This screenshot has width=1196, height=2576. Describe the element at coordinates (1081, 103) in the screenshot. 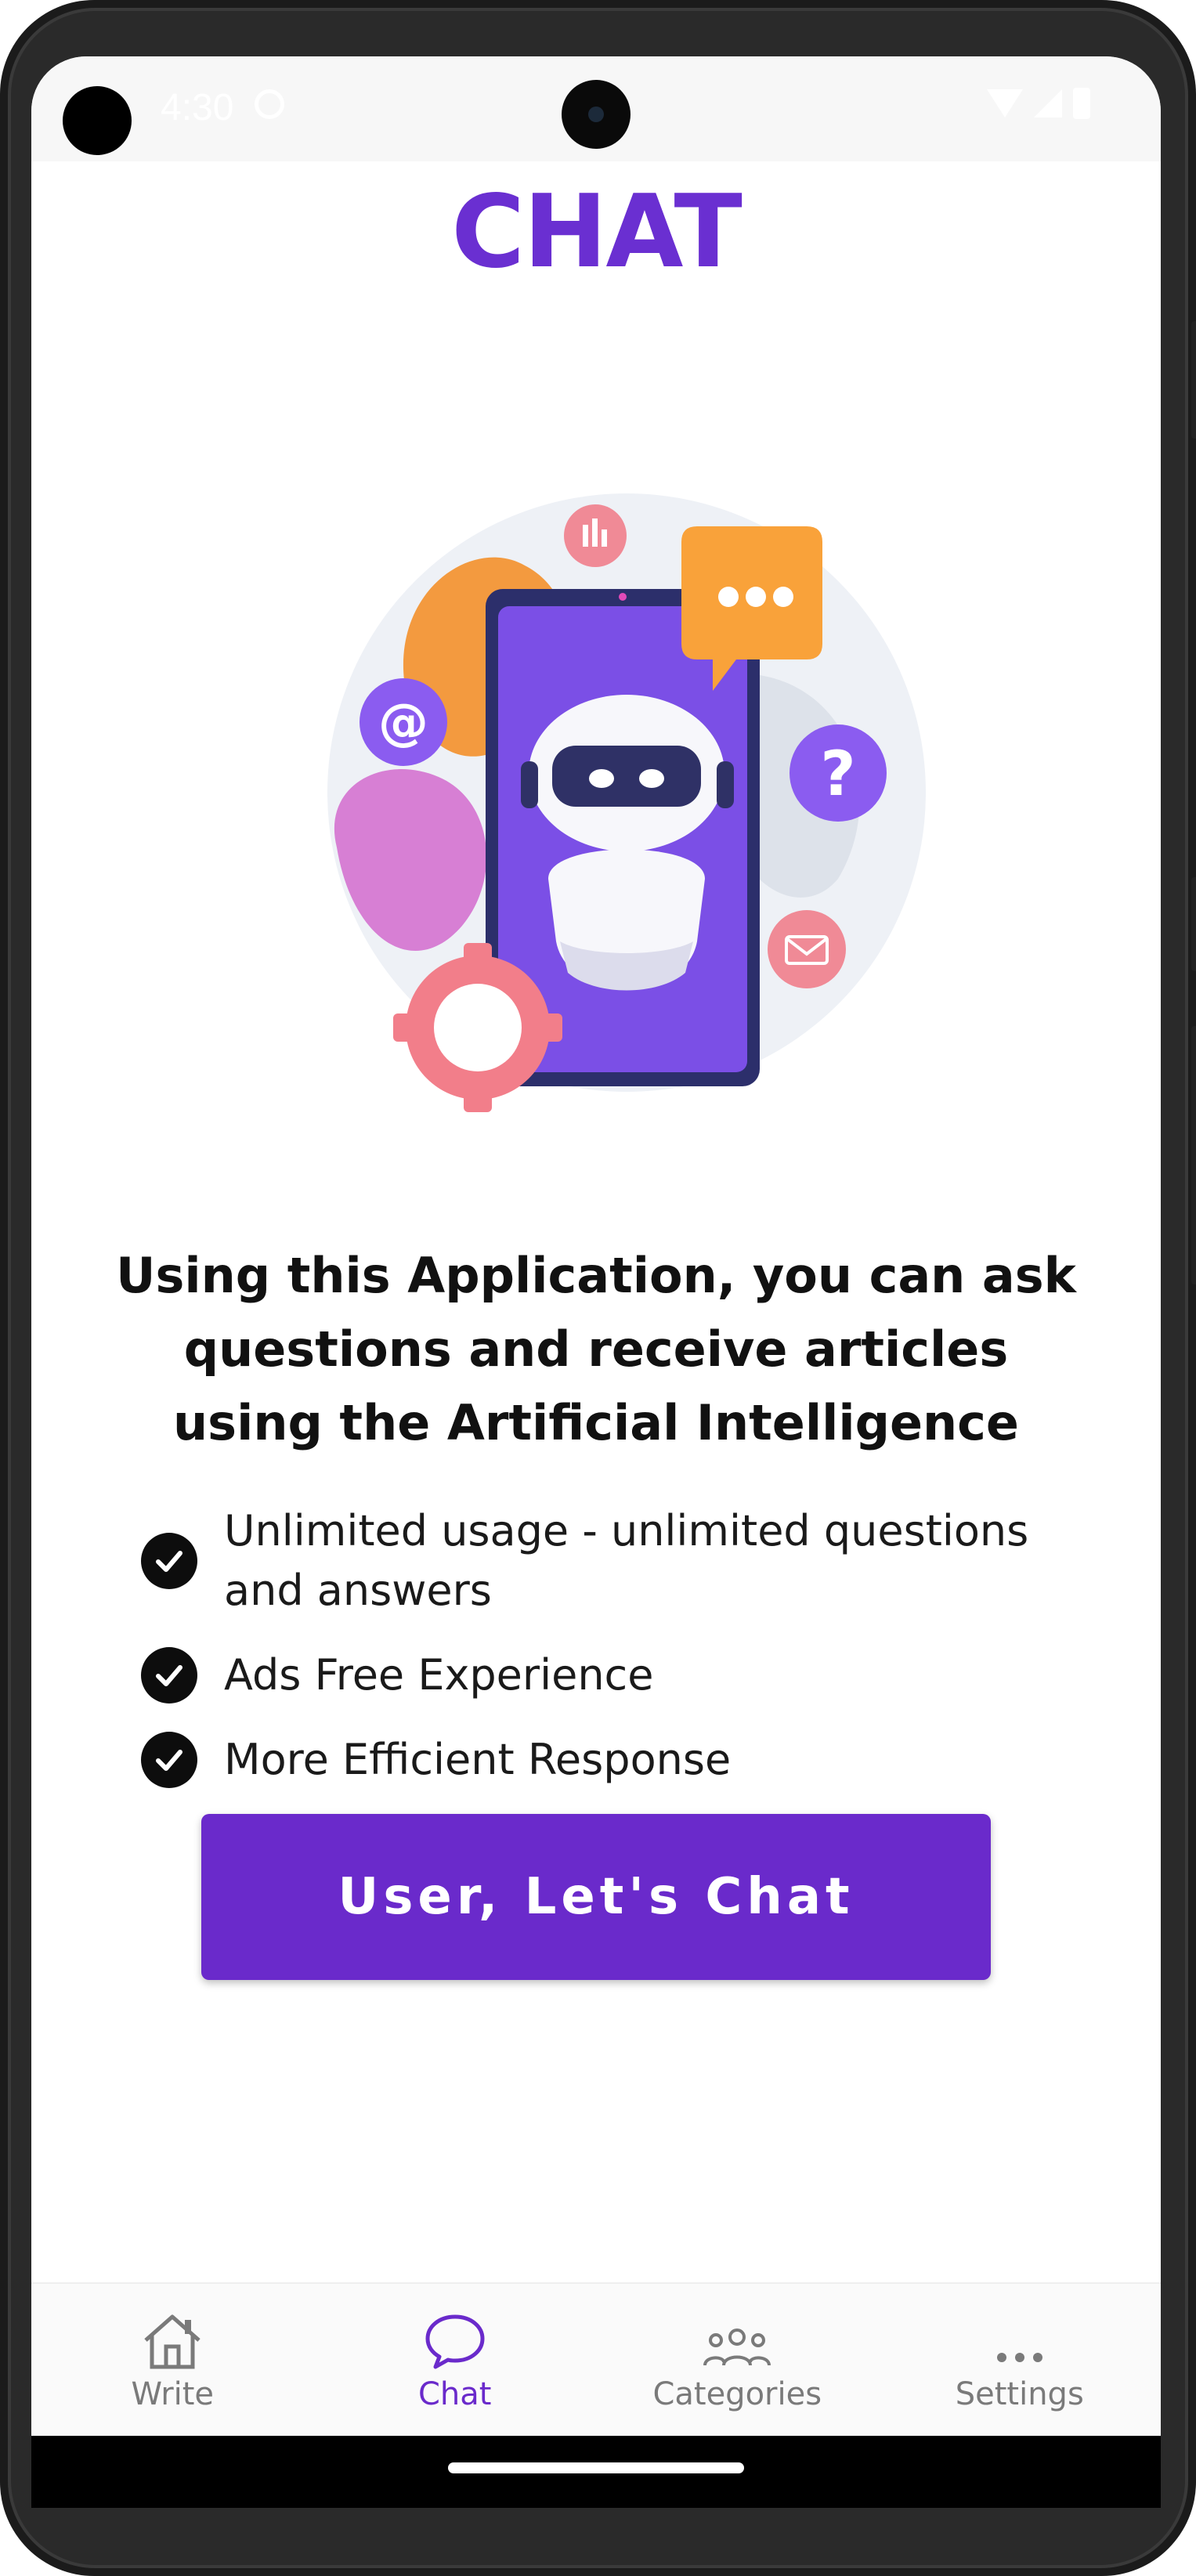

I see `battery-icon` at that location.